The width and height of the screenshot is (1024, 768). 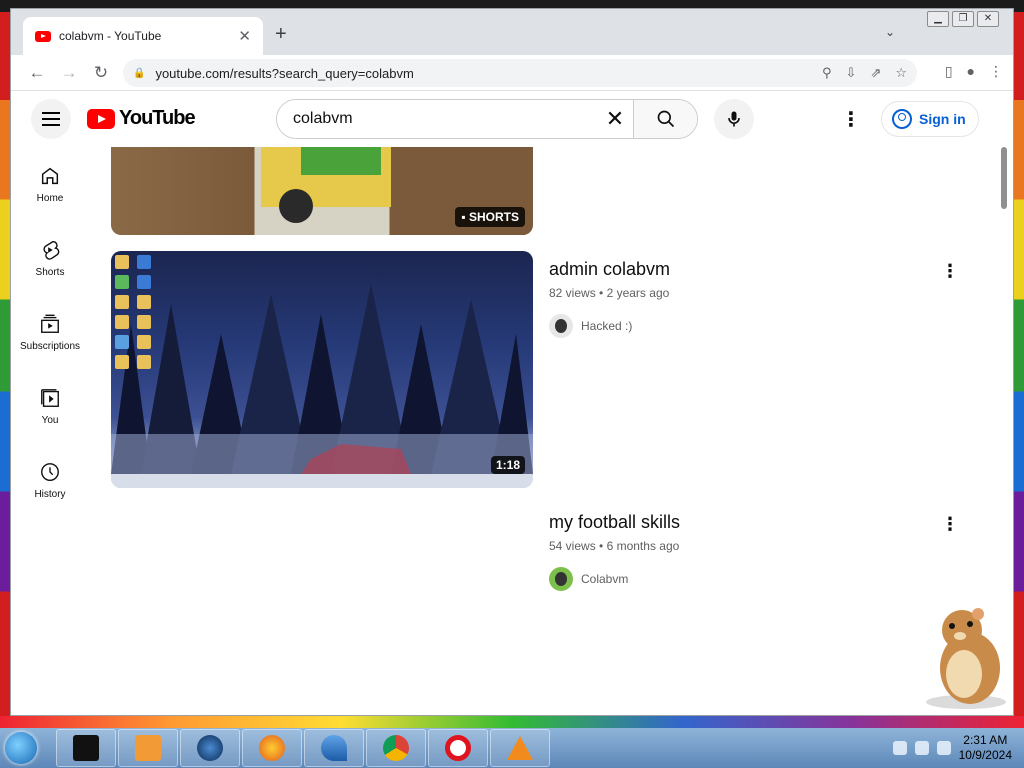 What do you see at coordinates (902, 119) in the screenshot?
I see `account-icon` at bounding box center [902, 119].